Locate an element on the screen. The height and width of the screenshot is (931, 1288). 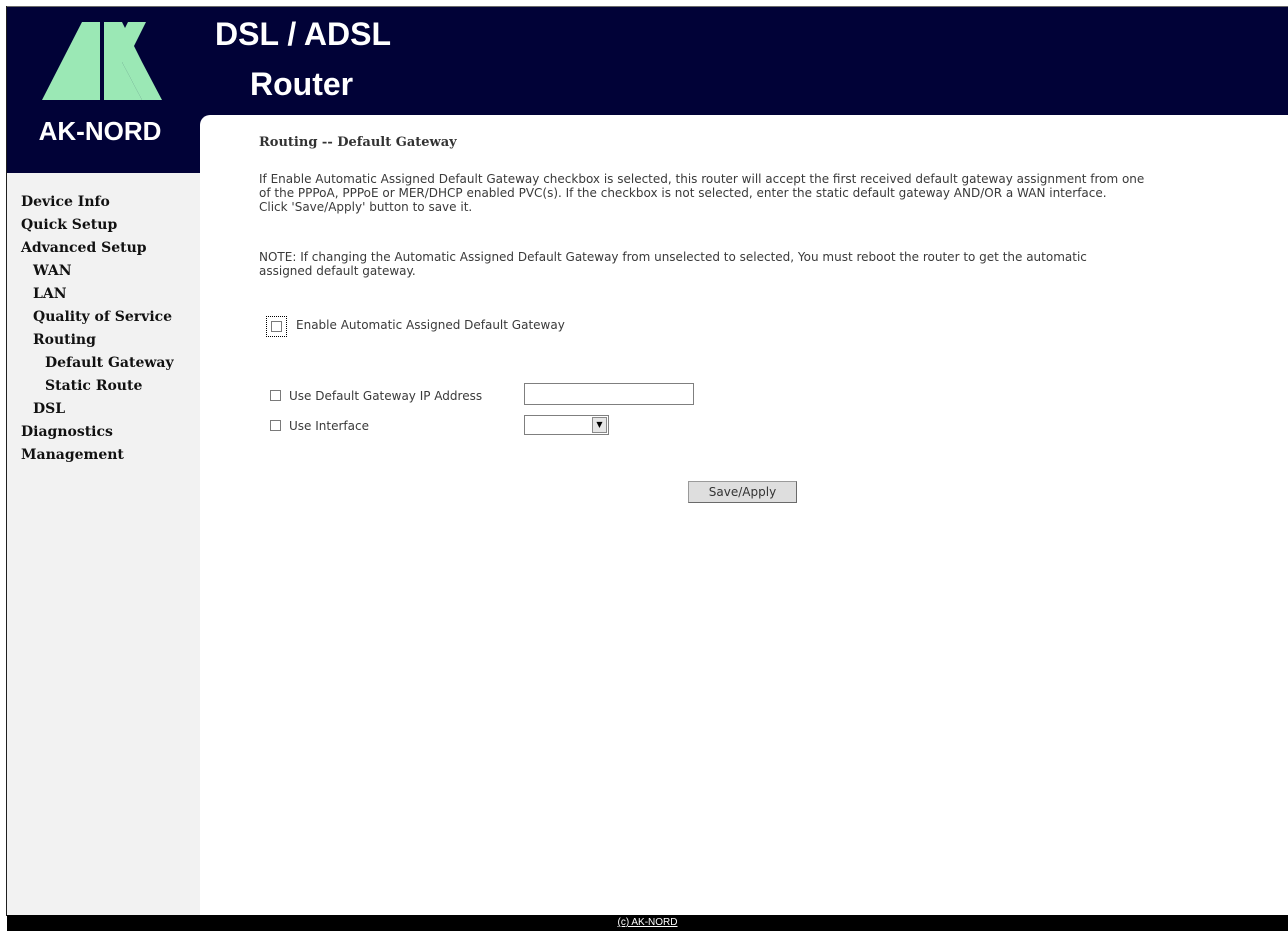
sidebar-item-quality-of-service: Quality of Service is located at coordinates (102, 317).